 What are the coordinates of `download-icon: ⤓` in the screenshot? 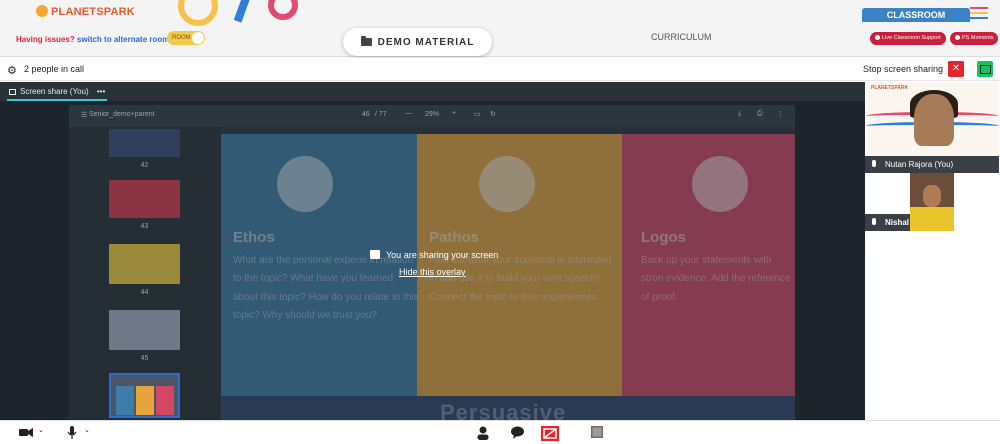 It's located at (739, 114).